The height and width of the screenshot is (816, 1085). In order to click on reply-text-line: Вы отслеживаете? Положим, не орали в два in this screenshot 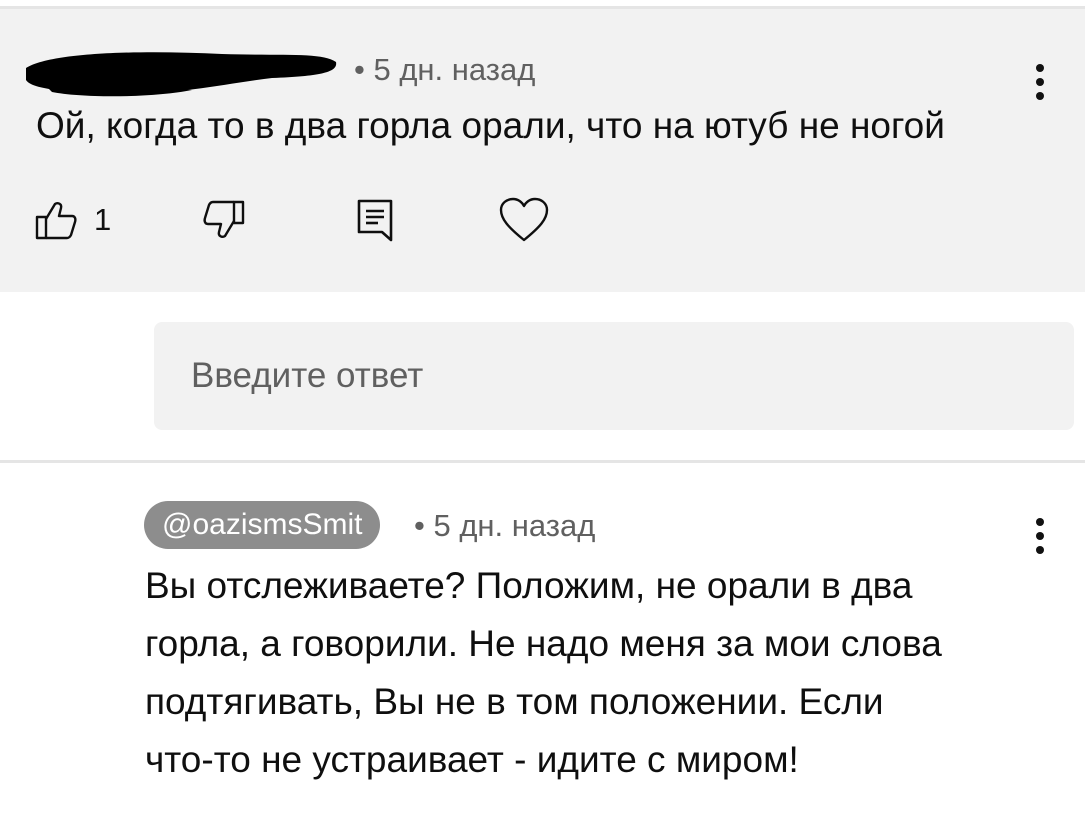, I will do `click(529, 585)`.